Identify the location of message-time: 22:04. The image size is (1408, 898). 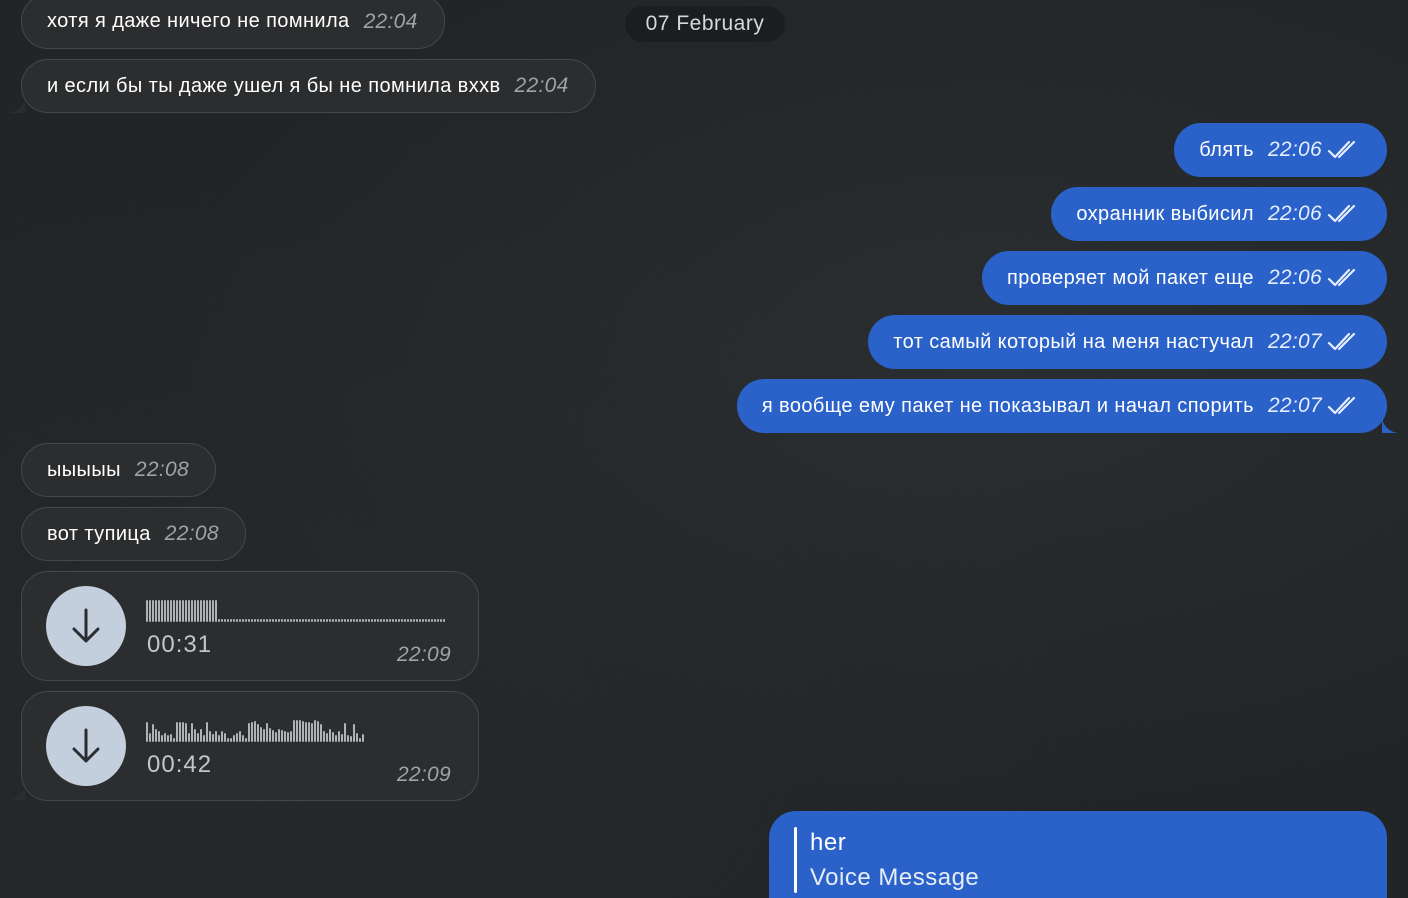
(390, 21).